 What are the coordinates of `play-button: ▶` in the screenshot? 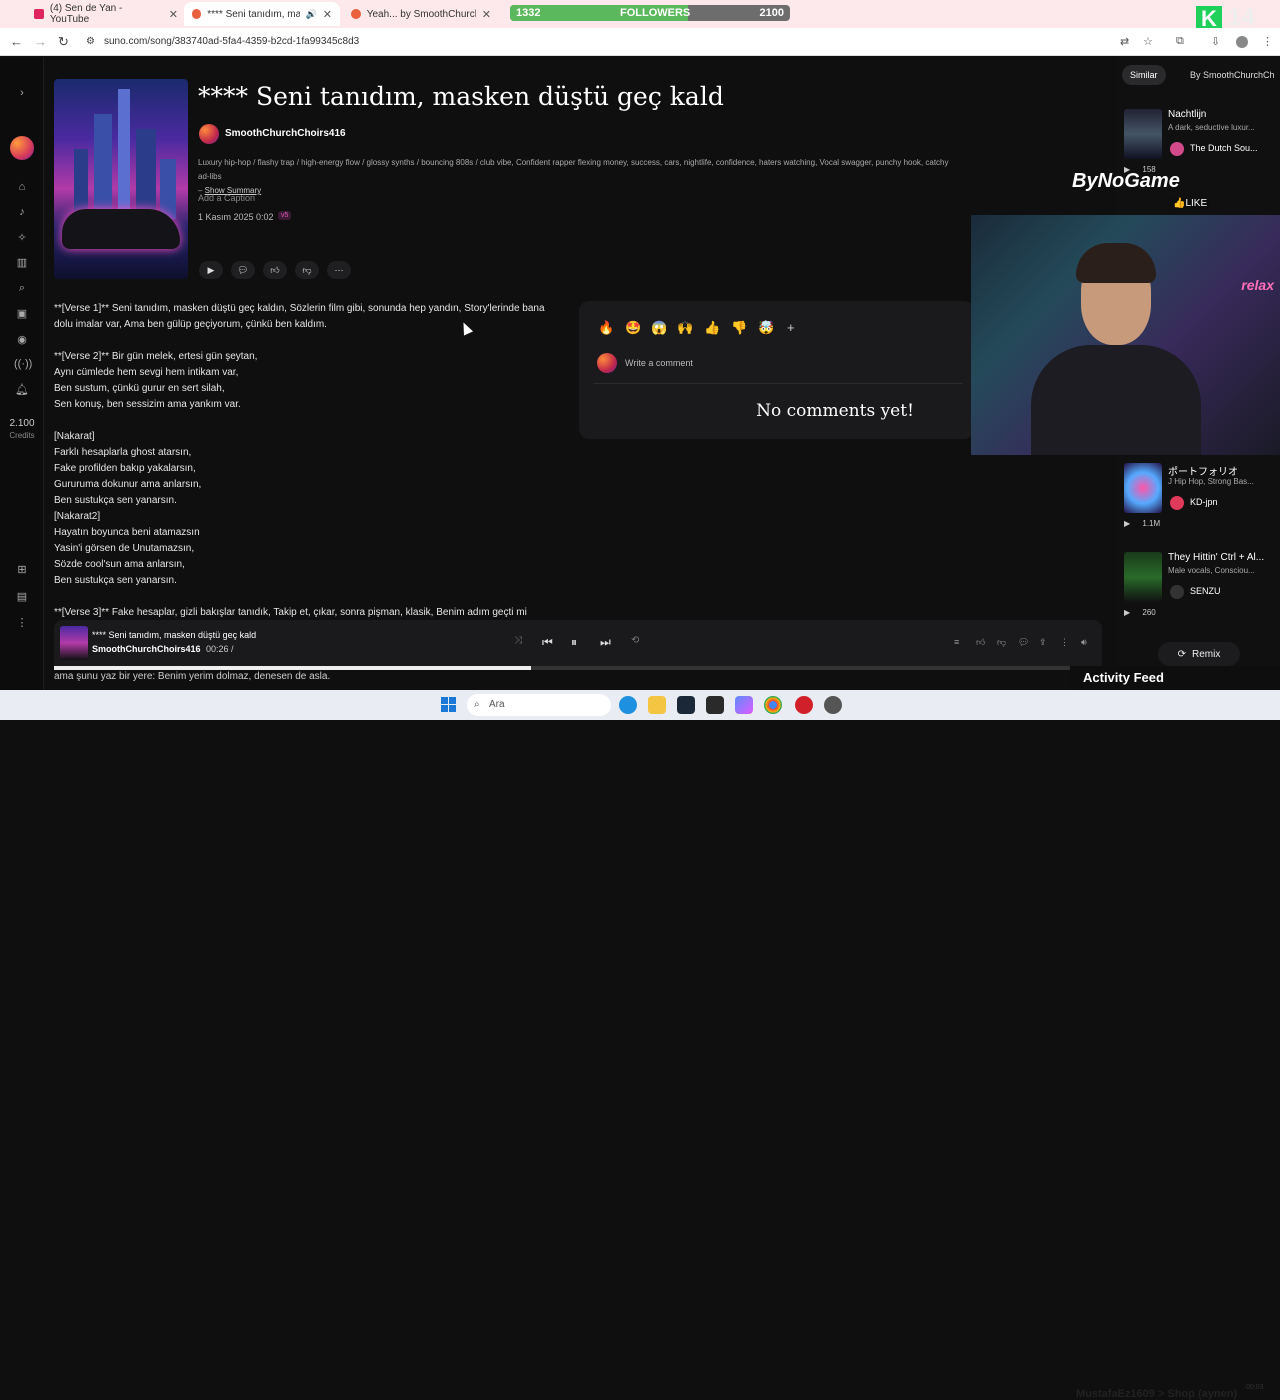 It's located at (211, 270).